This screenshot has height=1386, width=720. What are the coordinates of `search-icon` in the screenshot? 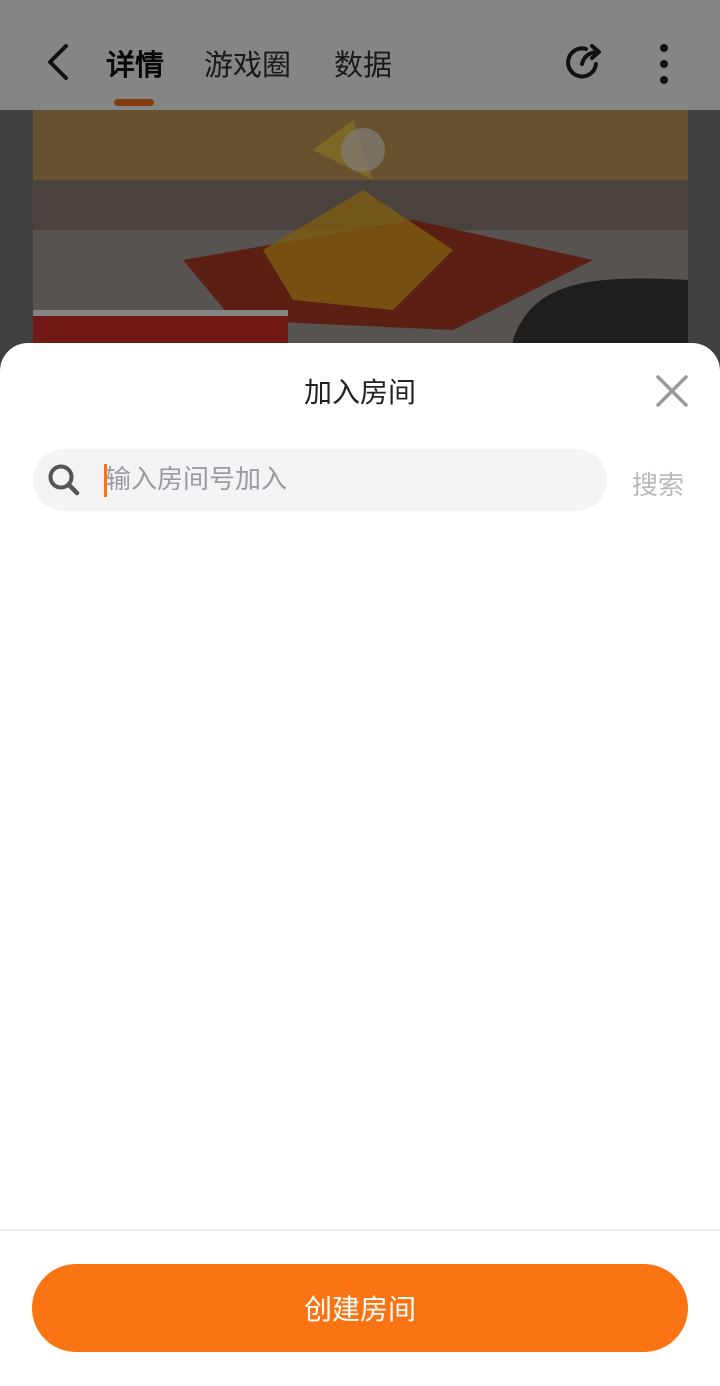 It's located at (64, 480).